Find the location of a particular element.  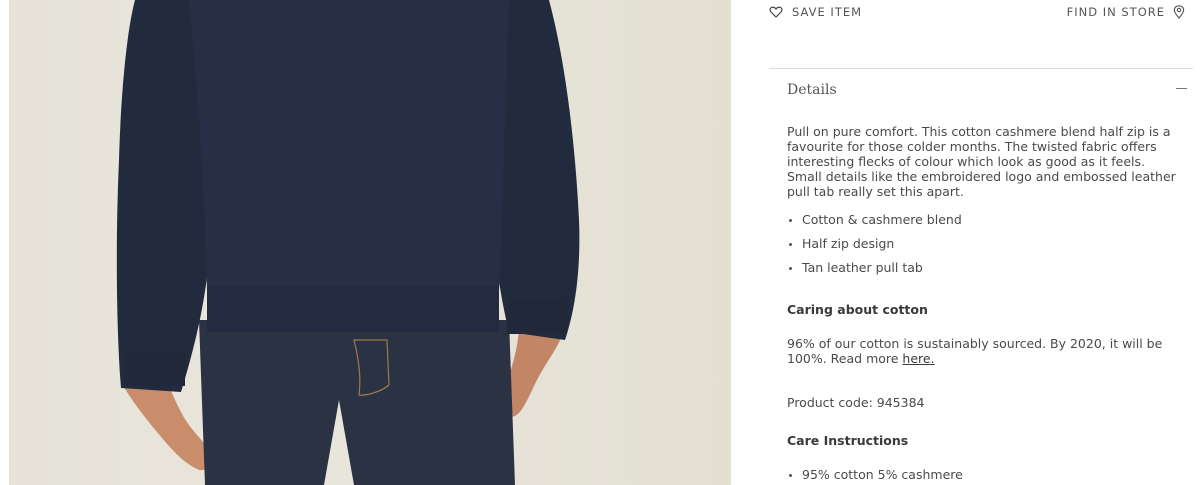

left-hand is located at coordinates (166, 424).